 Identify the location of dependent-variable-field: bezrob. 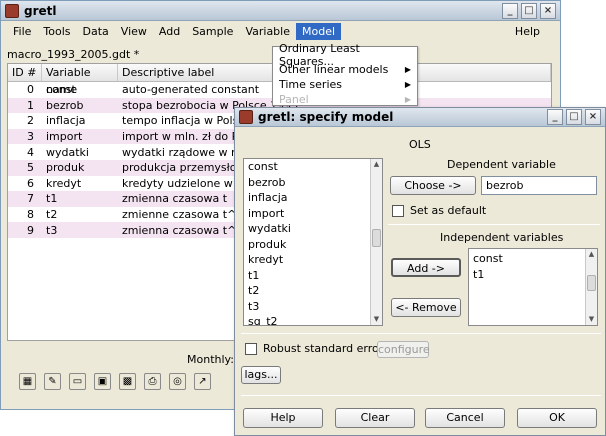
(539, 185).